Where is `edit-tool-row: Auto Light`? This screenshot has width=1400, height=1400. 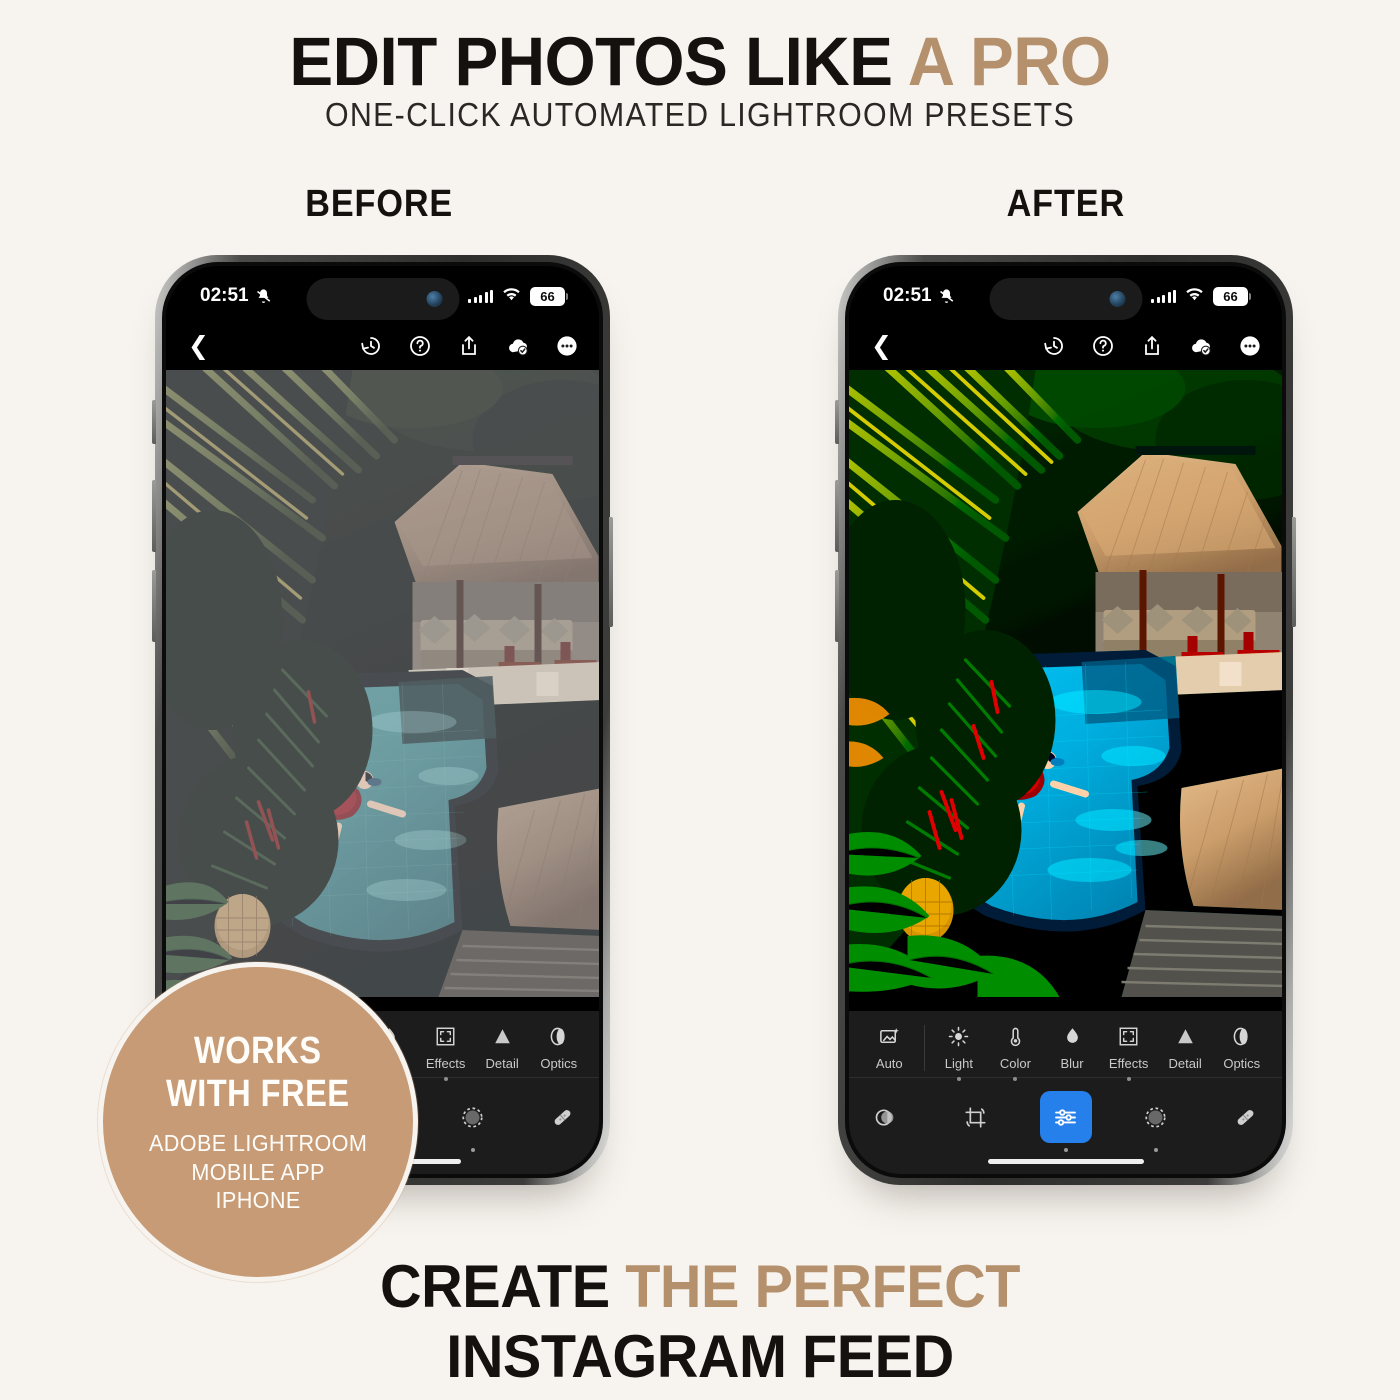 edit-tool-row: Auto Light is located at coordinates (1065, 1046).